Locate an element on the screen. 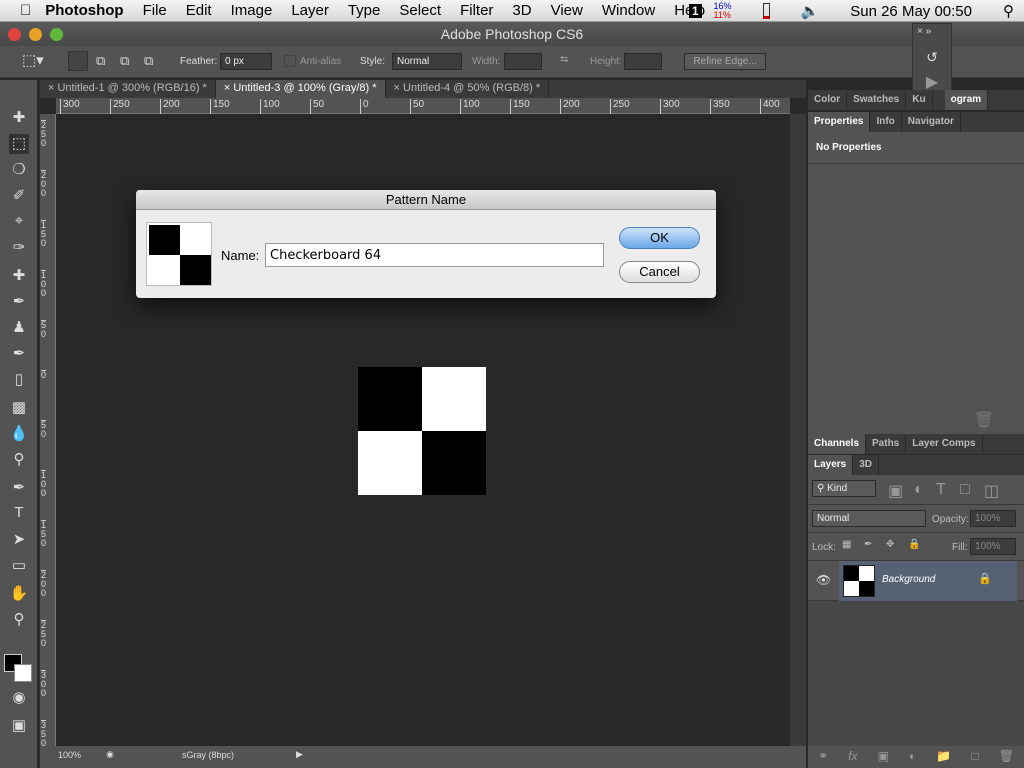 The height and width of the screenshot is (768, 1024). actions-play-icon: ▶ is located at coordinates (932, 82).